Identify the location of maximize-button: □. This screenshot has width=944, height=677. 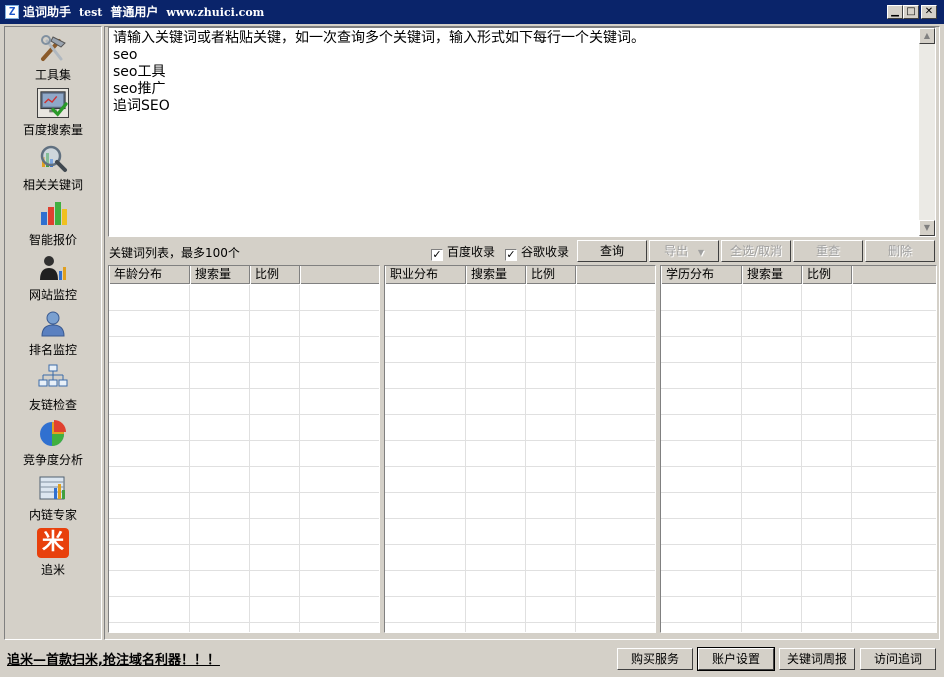
(911, 12).